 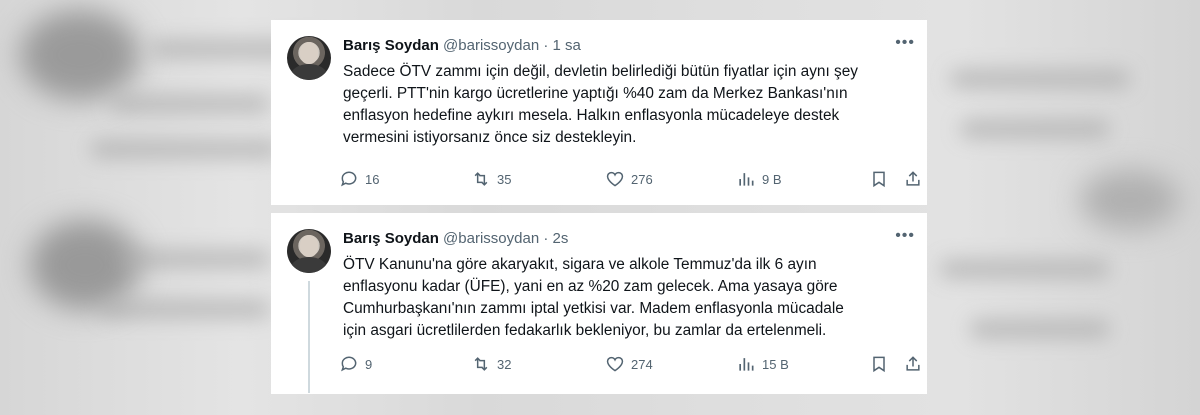 I want to click on like-button: 274, so click(x=629, y=364).